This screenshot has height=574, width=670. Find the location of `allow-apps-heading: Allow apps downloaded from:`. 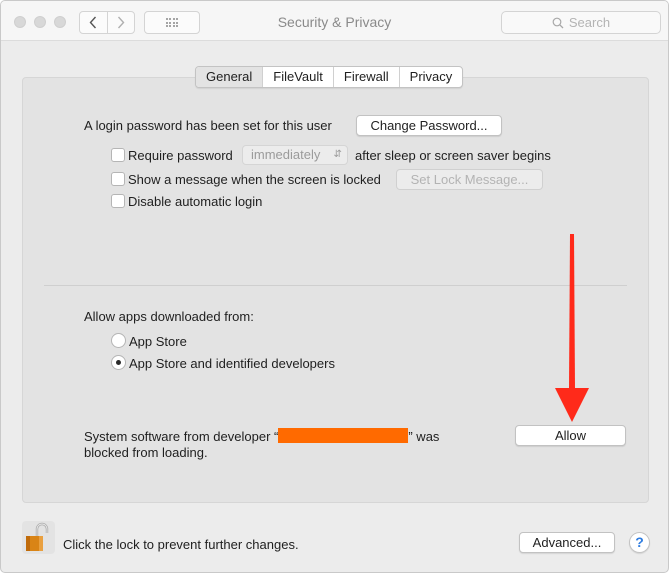

allow-apps-heading: Allow apps downloaded from: is located at coordinates (169, 316).